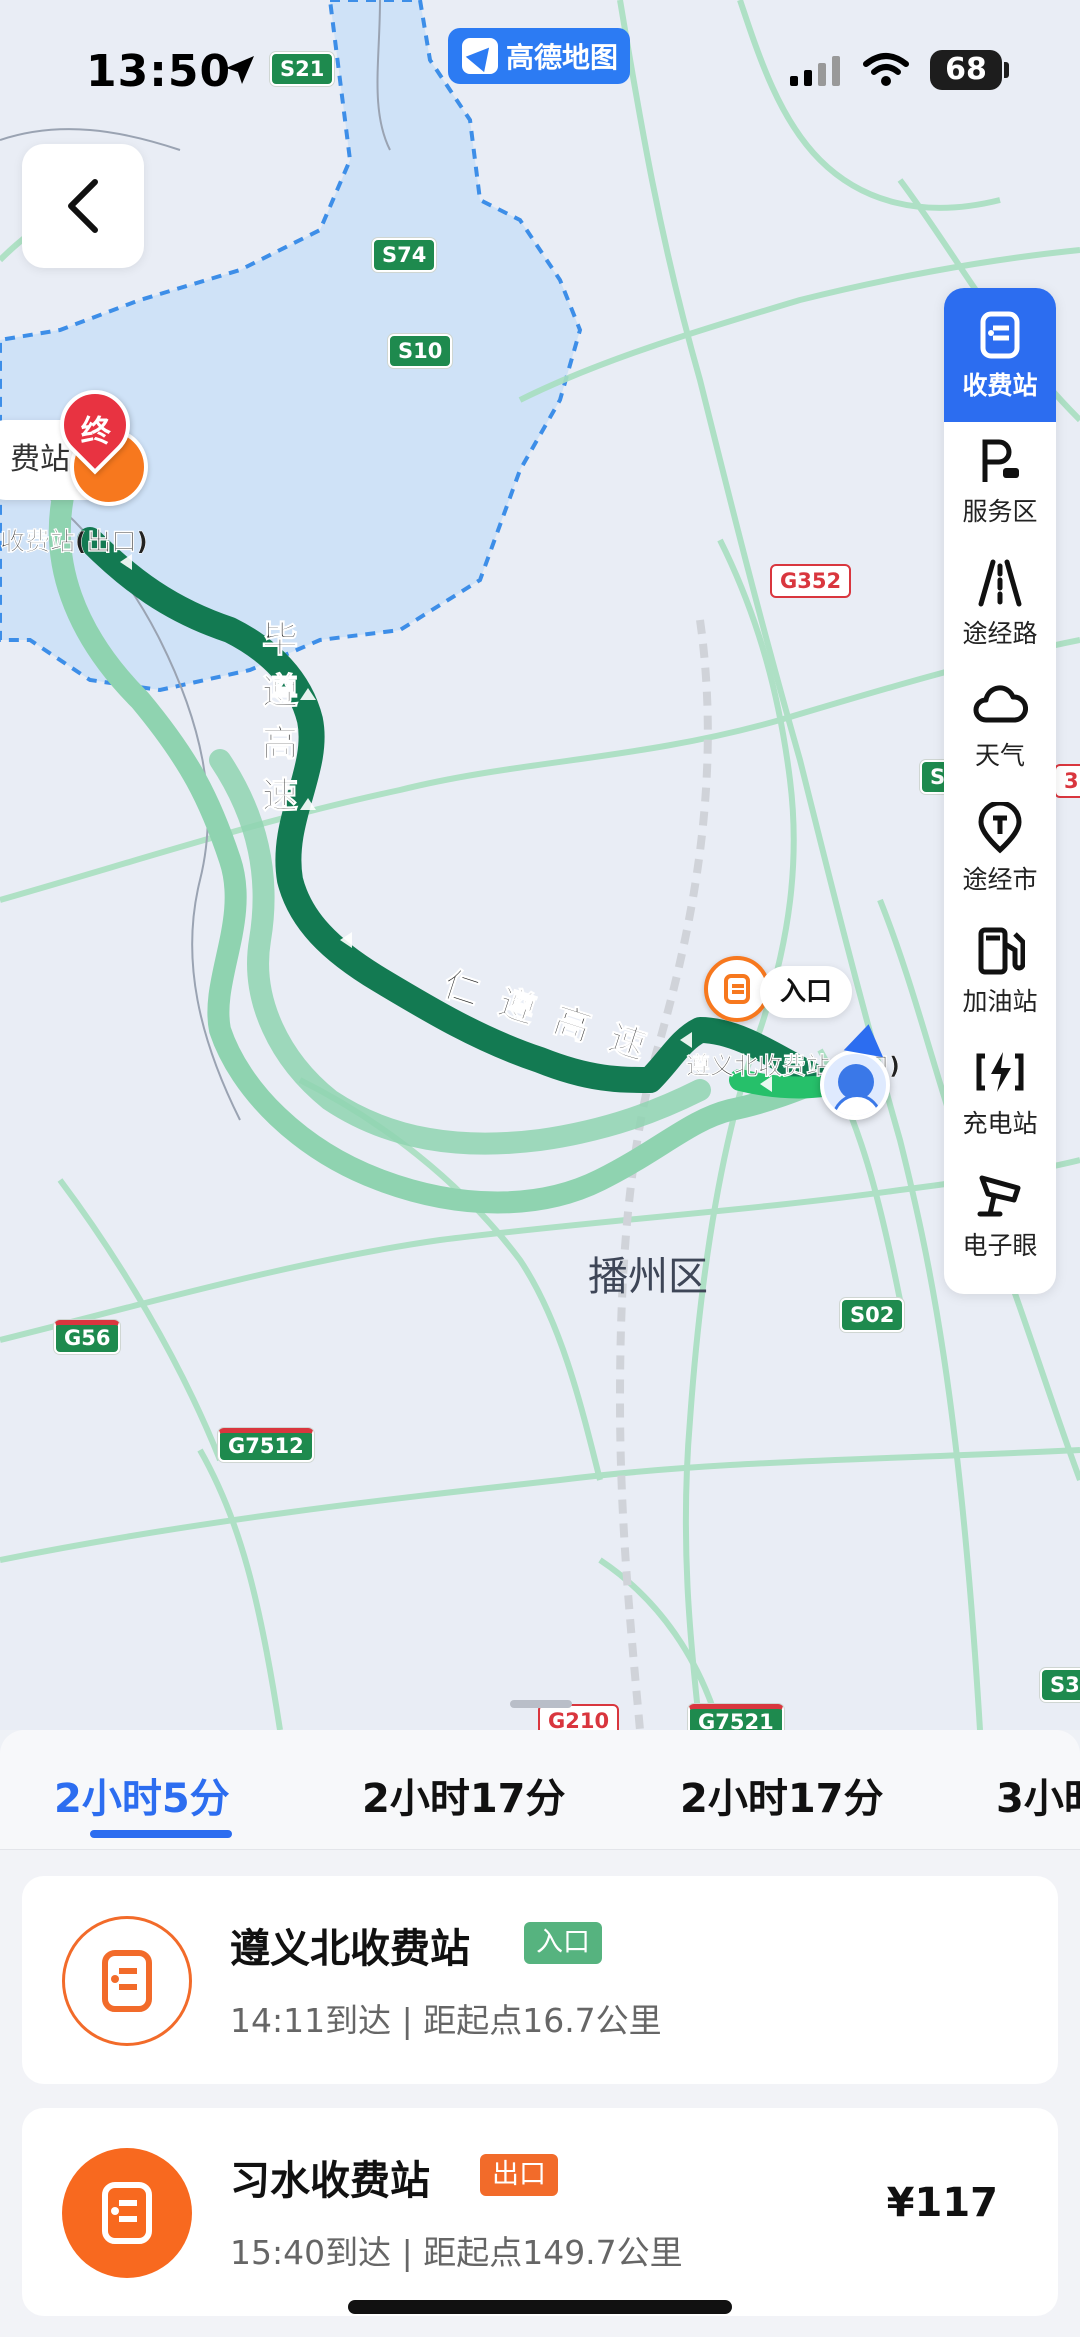 This screenshot has height=2337, width=1080. I want to click on station-name: 习水收费站, so click(330, 2181).